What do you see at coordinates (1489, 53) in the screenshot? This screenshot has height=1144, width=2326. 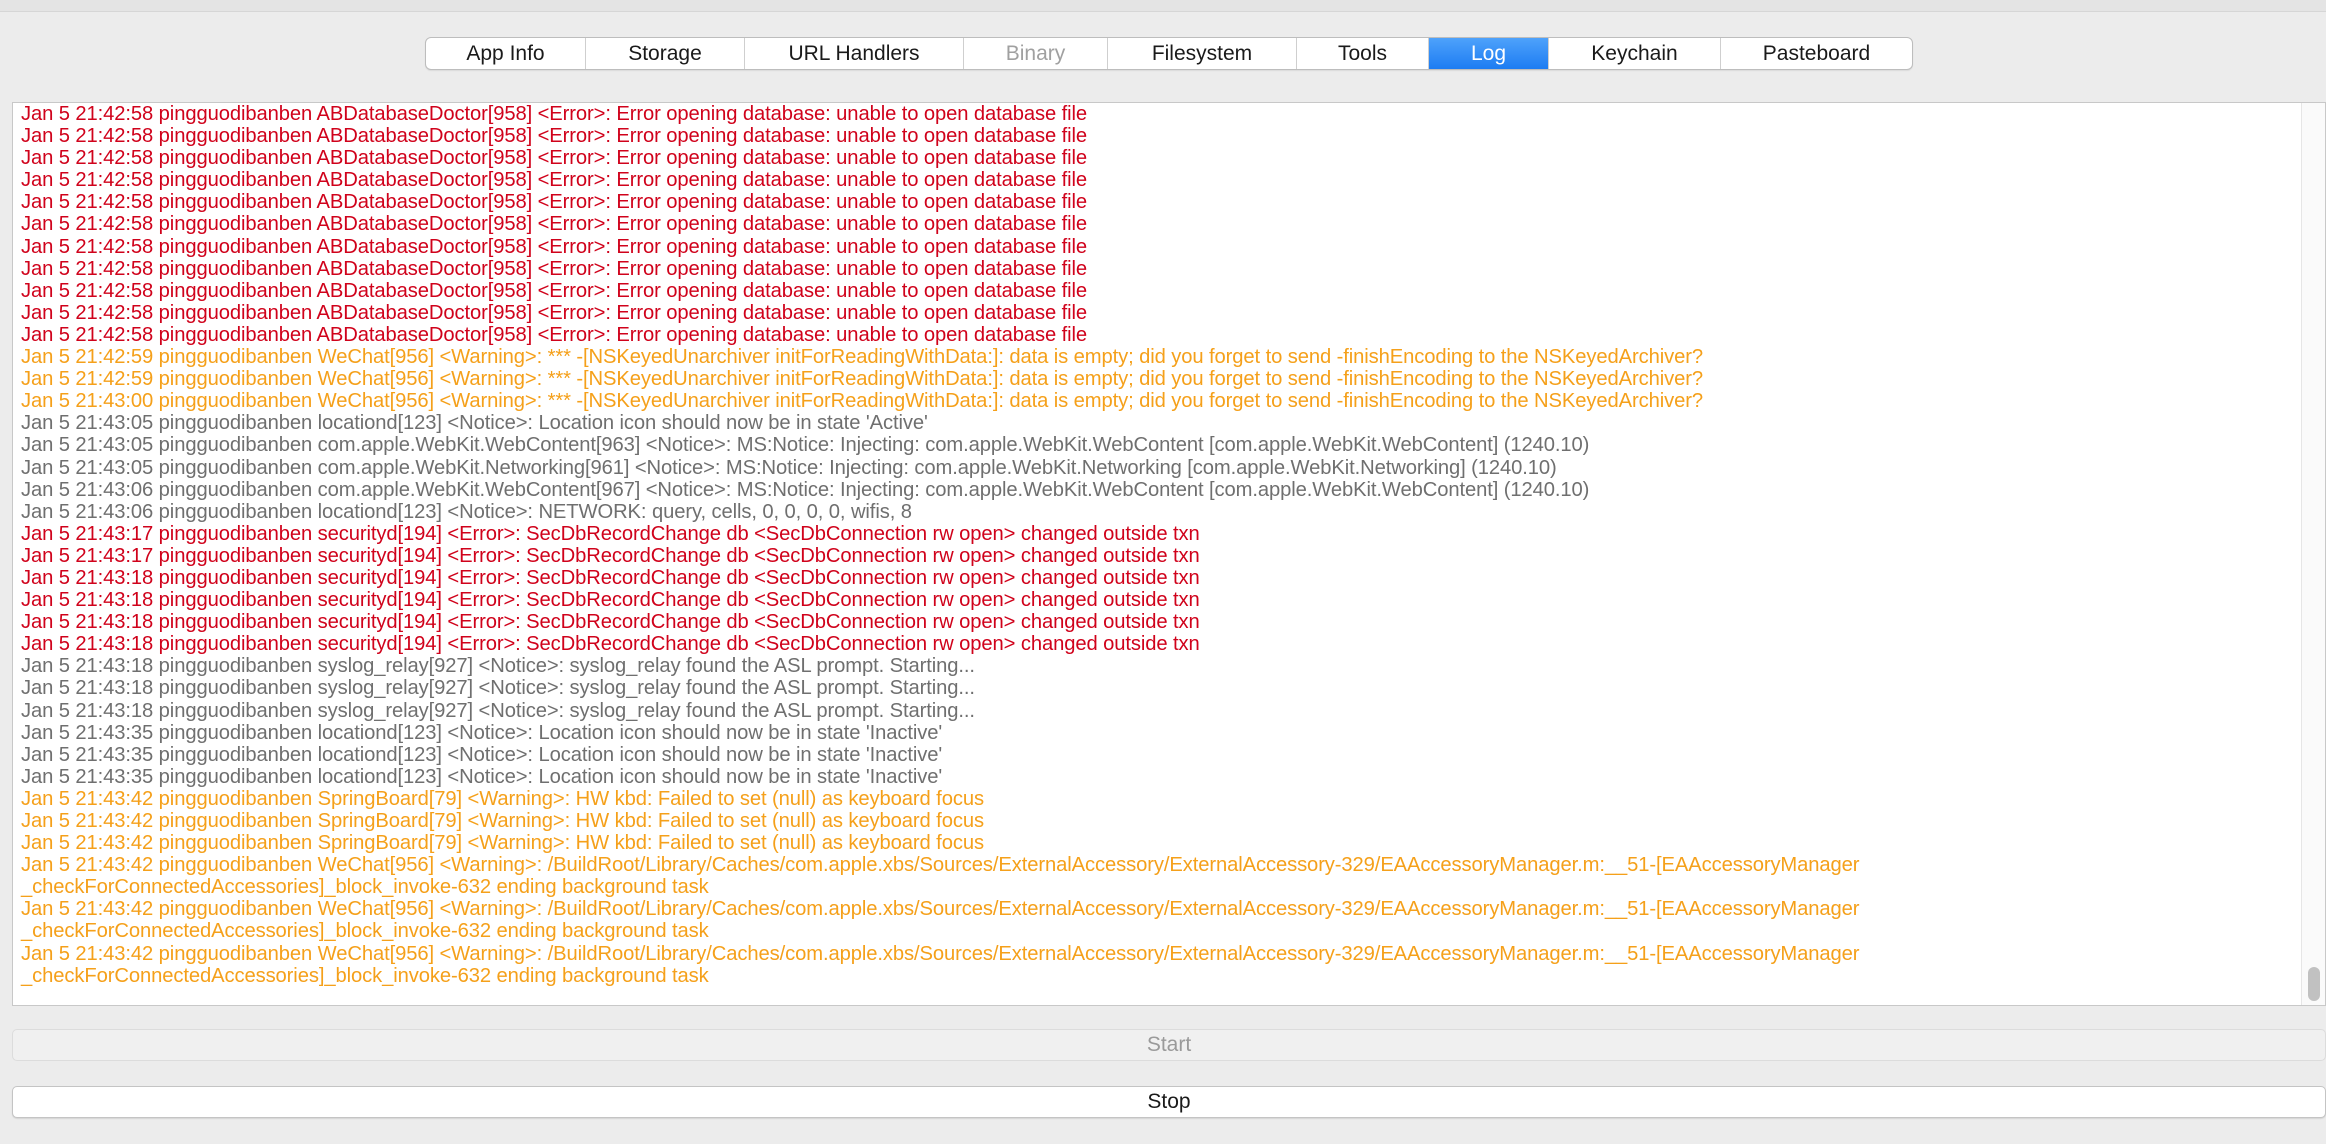 I see `tab-log: Log` at bounding box center [1489, 53].